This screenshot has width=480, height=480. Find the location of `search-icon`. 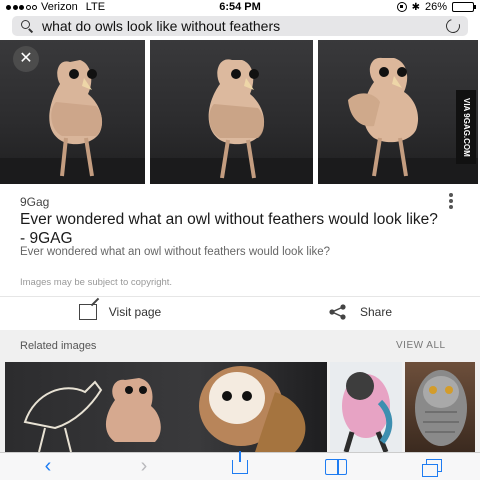

search-icon is located at coordinates (27, 26).